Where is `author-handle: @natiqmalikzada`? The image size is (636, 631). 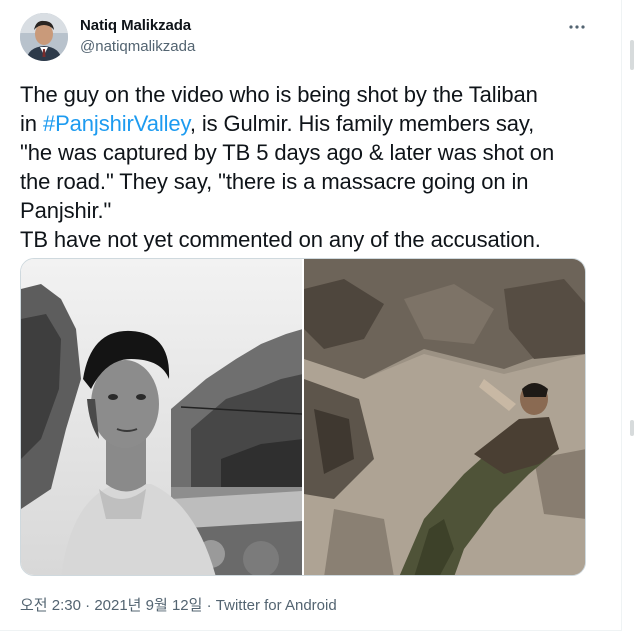
author-handle: @natiqmalikzada is located at coordinates (137, 46).